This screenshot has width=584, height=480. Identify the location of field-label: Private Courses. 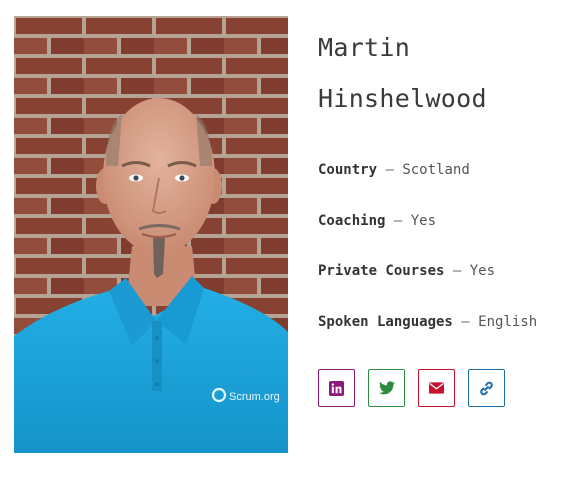
(381, 271).